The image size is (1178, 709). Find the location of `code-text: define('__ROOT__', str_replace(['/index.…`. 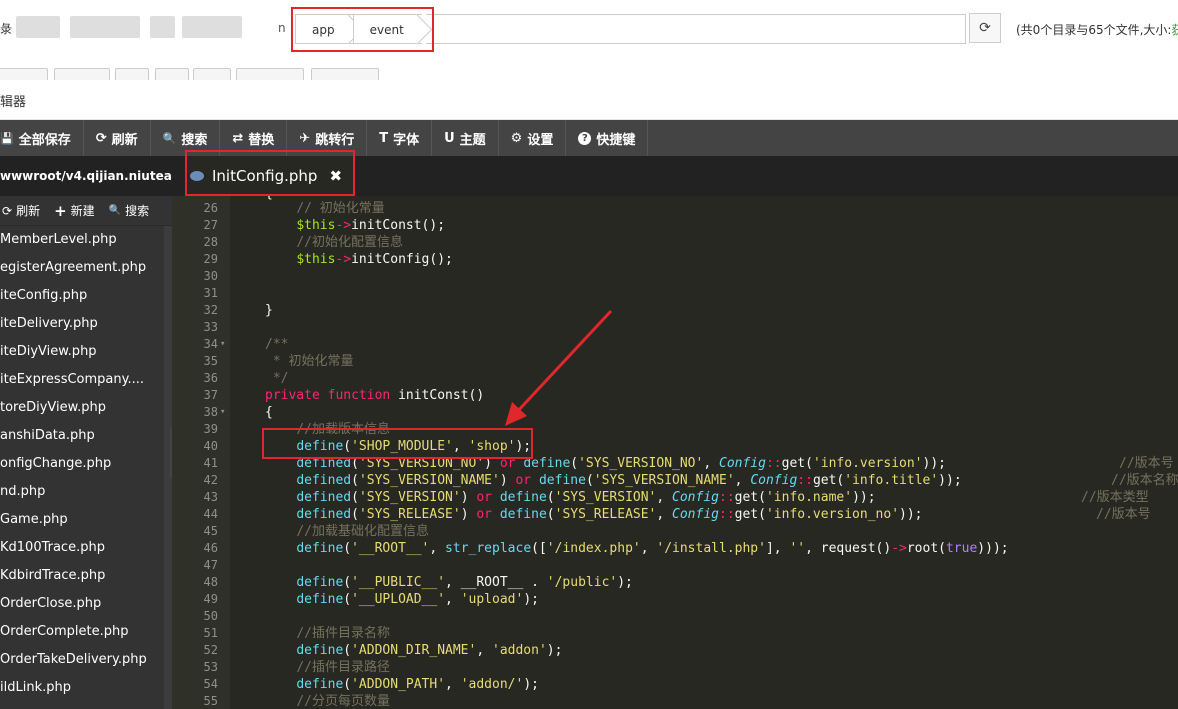

code-text: define('__ROOT__', str_replace(['/index.… is located at coordinates (652, 548).